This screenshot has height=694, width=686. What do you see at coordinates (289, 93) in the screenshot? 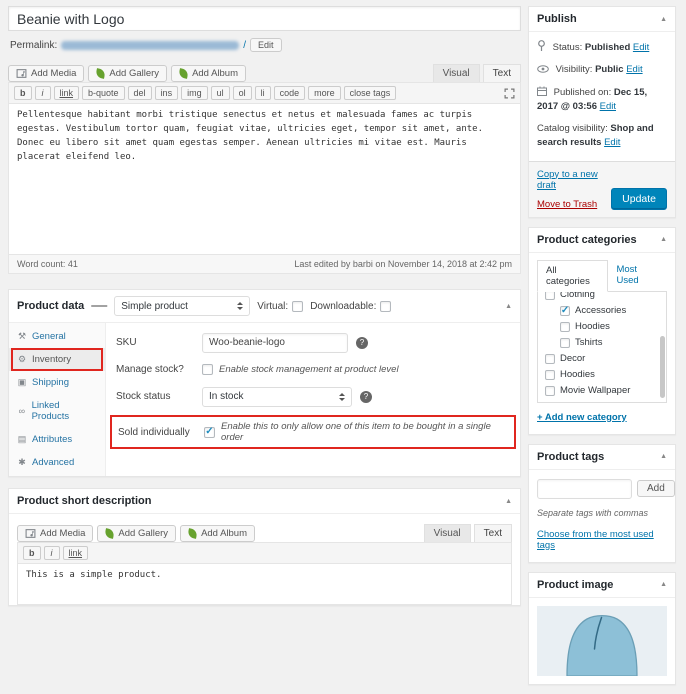
I see `quicktag-code-button: code` at bounding box center [289, 93].